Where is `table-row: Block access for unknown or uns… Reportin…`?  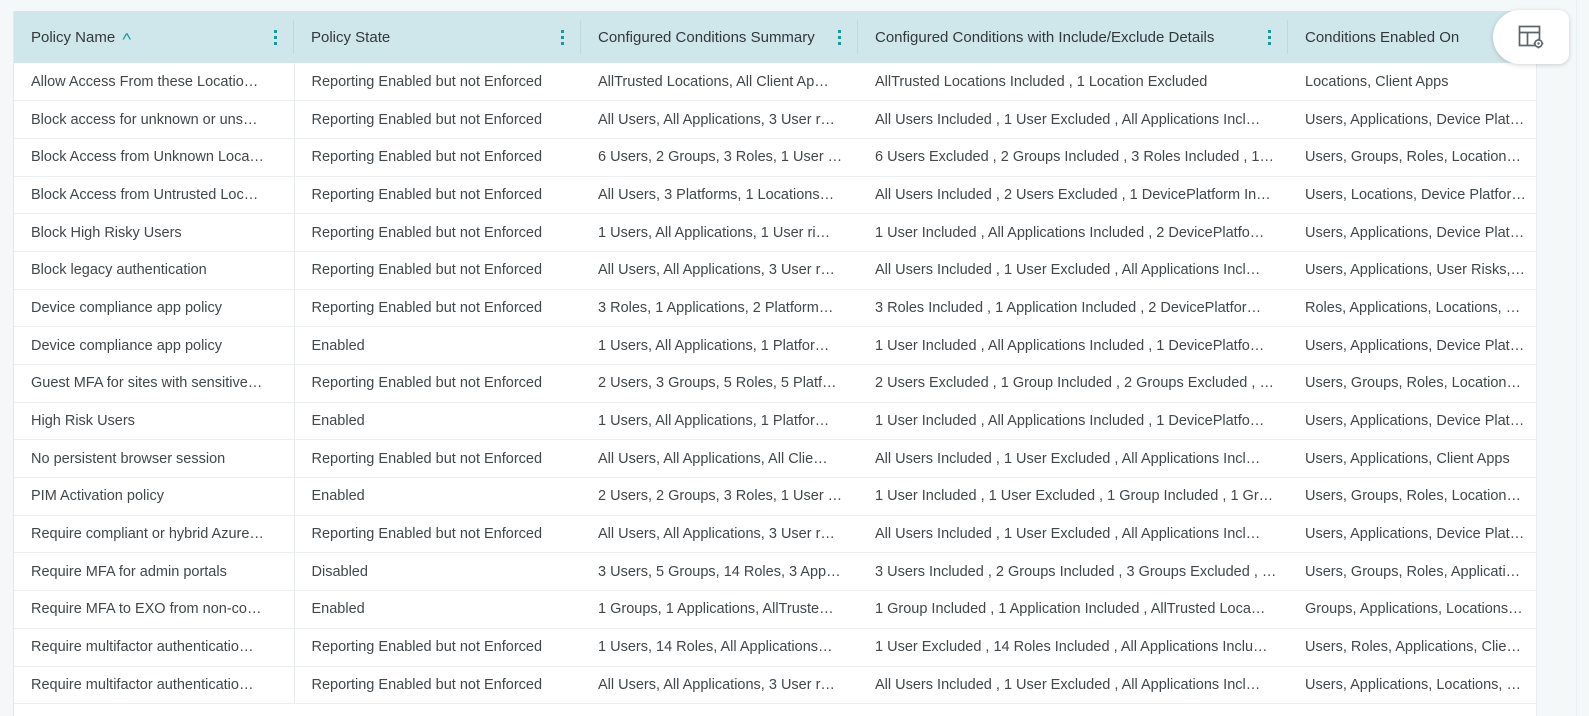
table-row: Block access for unknown or uns… Reportin… is located at coordinates (775, 119).